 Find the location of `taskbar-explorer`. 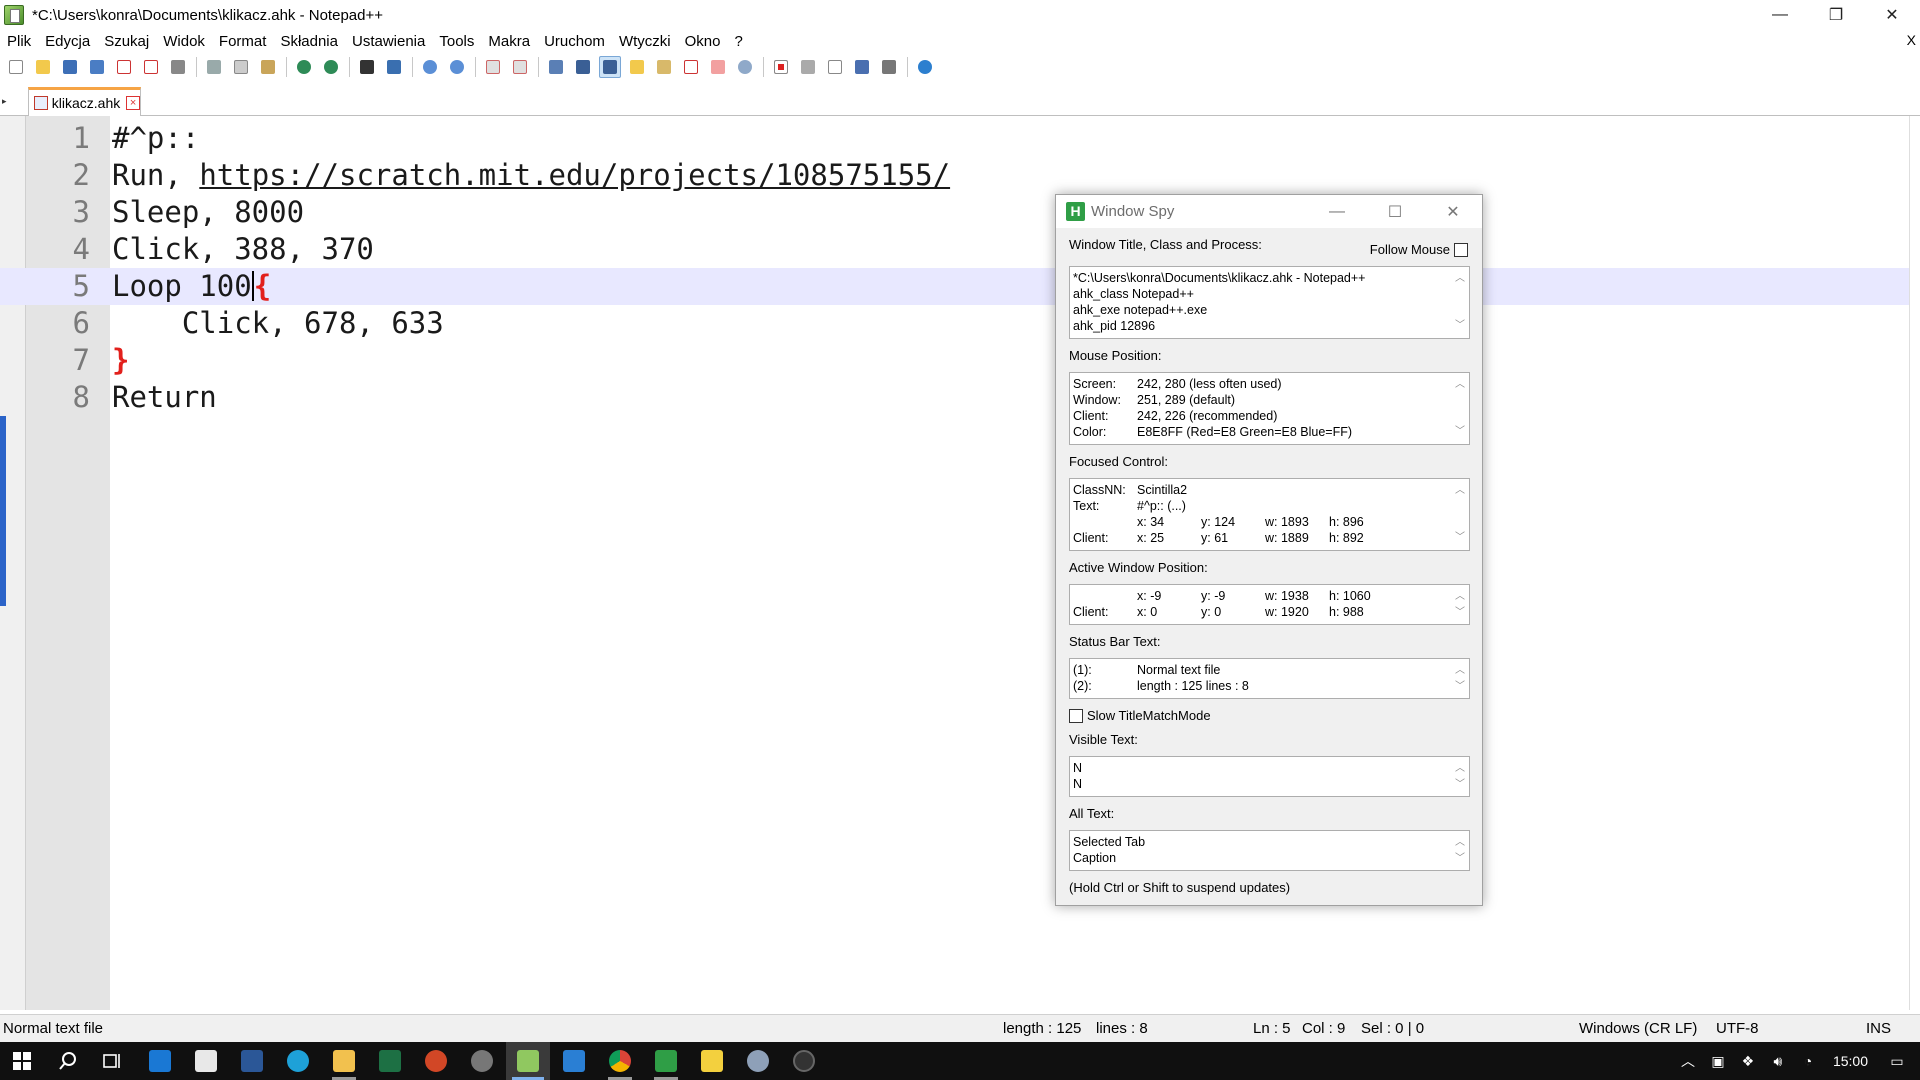

taskbar-explorer is located at coordinates (344, 1061).